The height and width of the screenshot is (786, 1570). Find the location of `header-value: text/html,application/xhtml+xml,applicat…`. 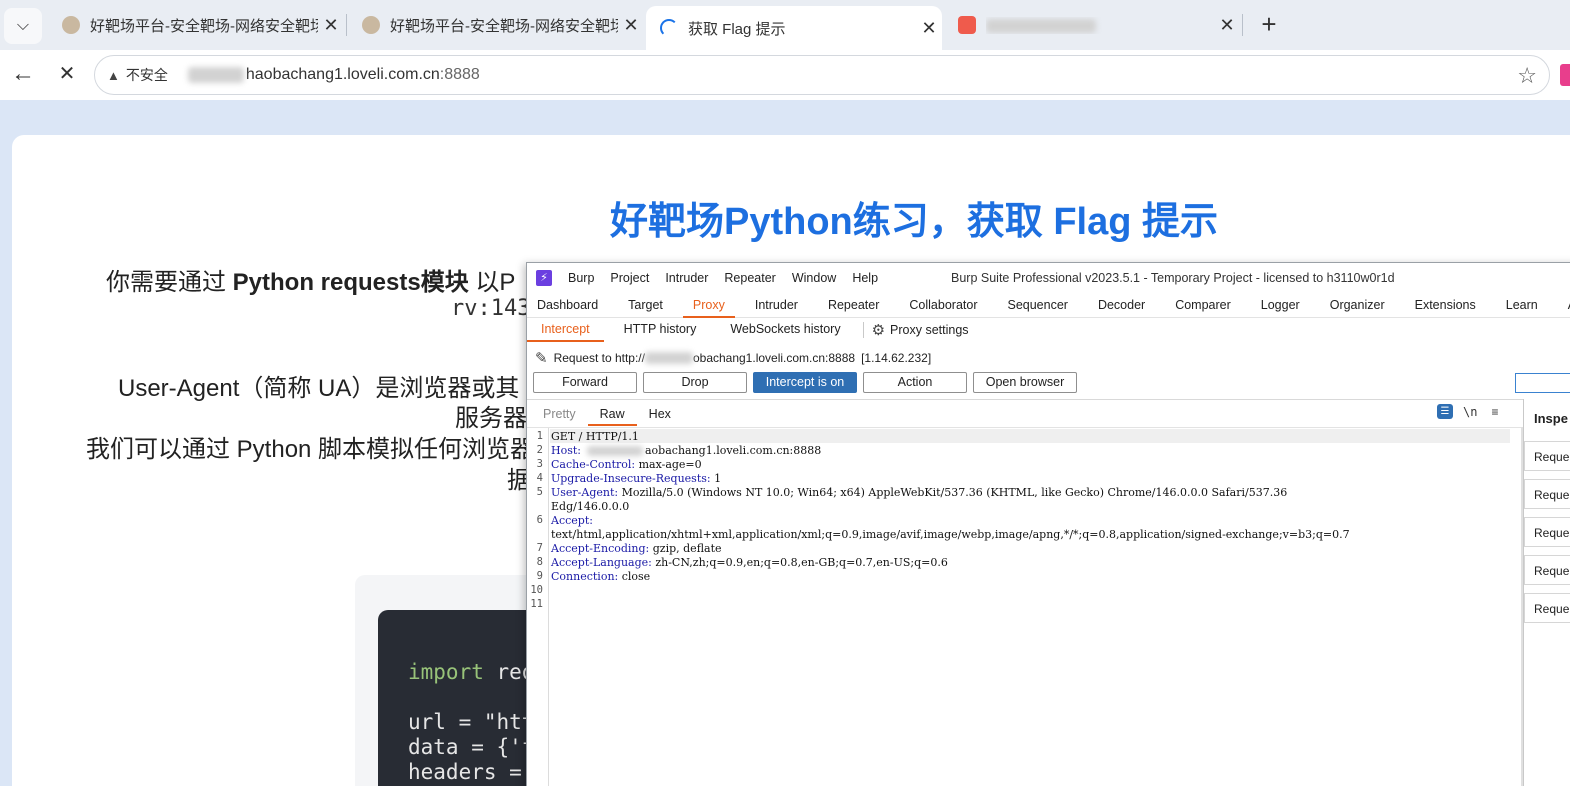

header-value: text/html,application/xhtml+xml,applicat… is located at coordinates (950, 534).